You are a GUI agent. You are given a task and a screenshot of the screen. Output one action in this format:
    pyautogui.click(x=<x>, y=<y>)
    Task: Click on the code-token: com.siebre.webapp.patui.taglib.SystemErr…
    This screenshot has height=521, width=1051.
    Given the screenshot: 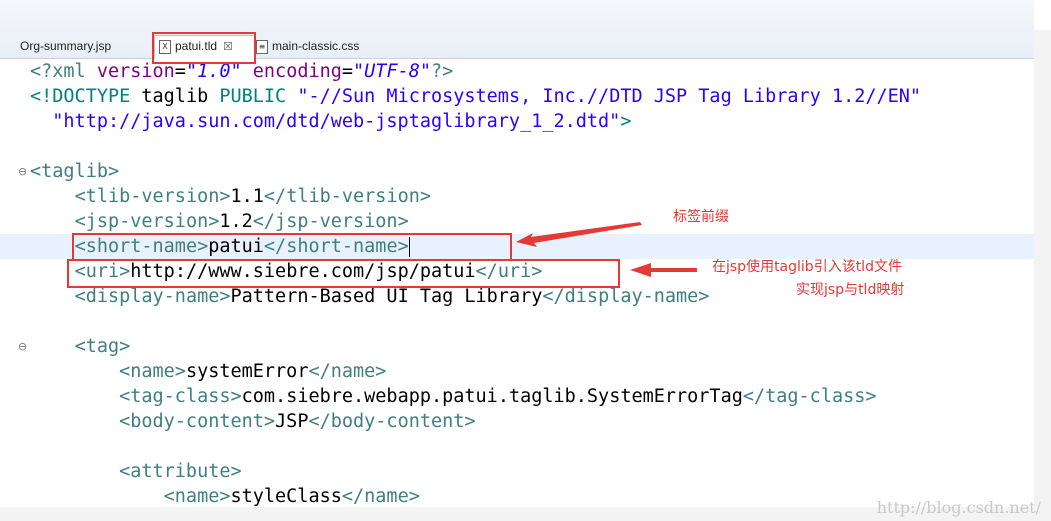 What is the action you would take?
    pyautogui.click(x=492, y=396)
    